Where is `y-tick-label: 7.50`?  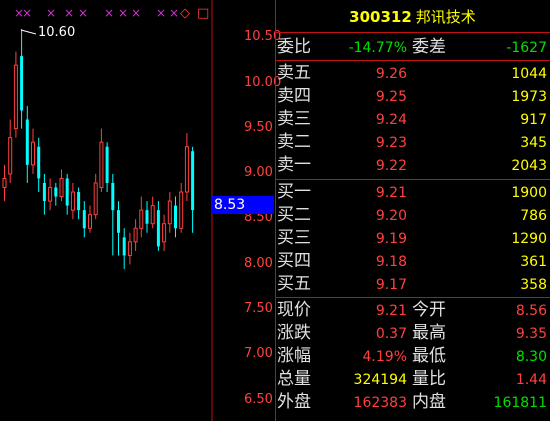 y-tick-label: 7.50 is located at coordinates (258, 308).